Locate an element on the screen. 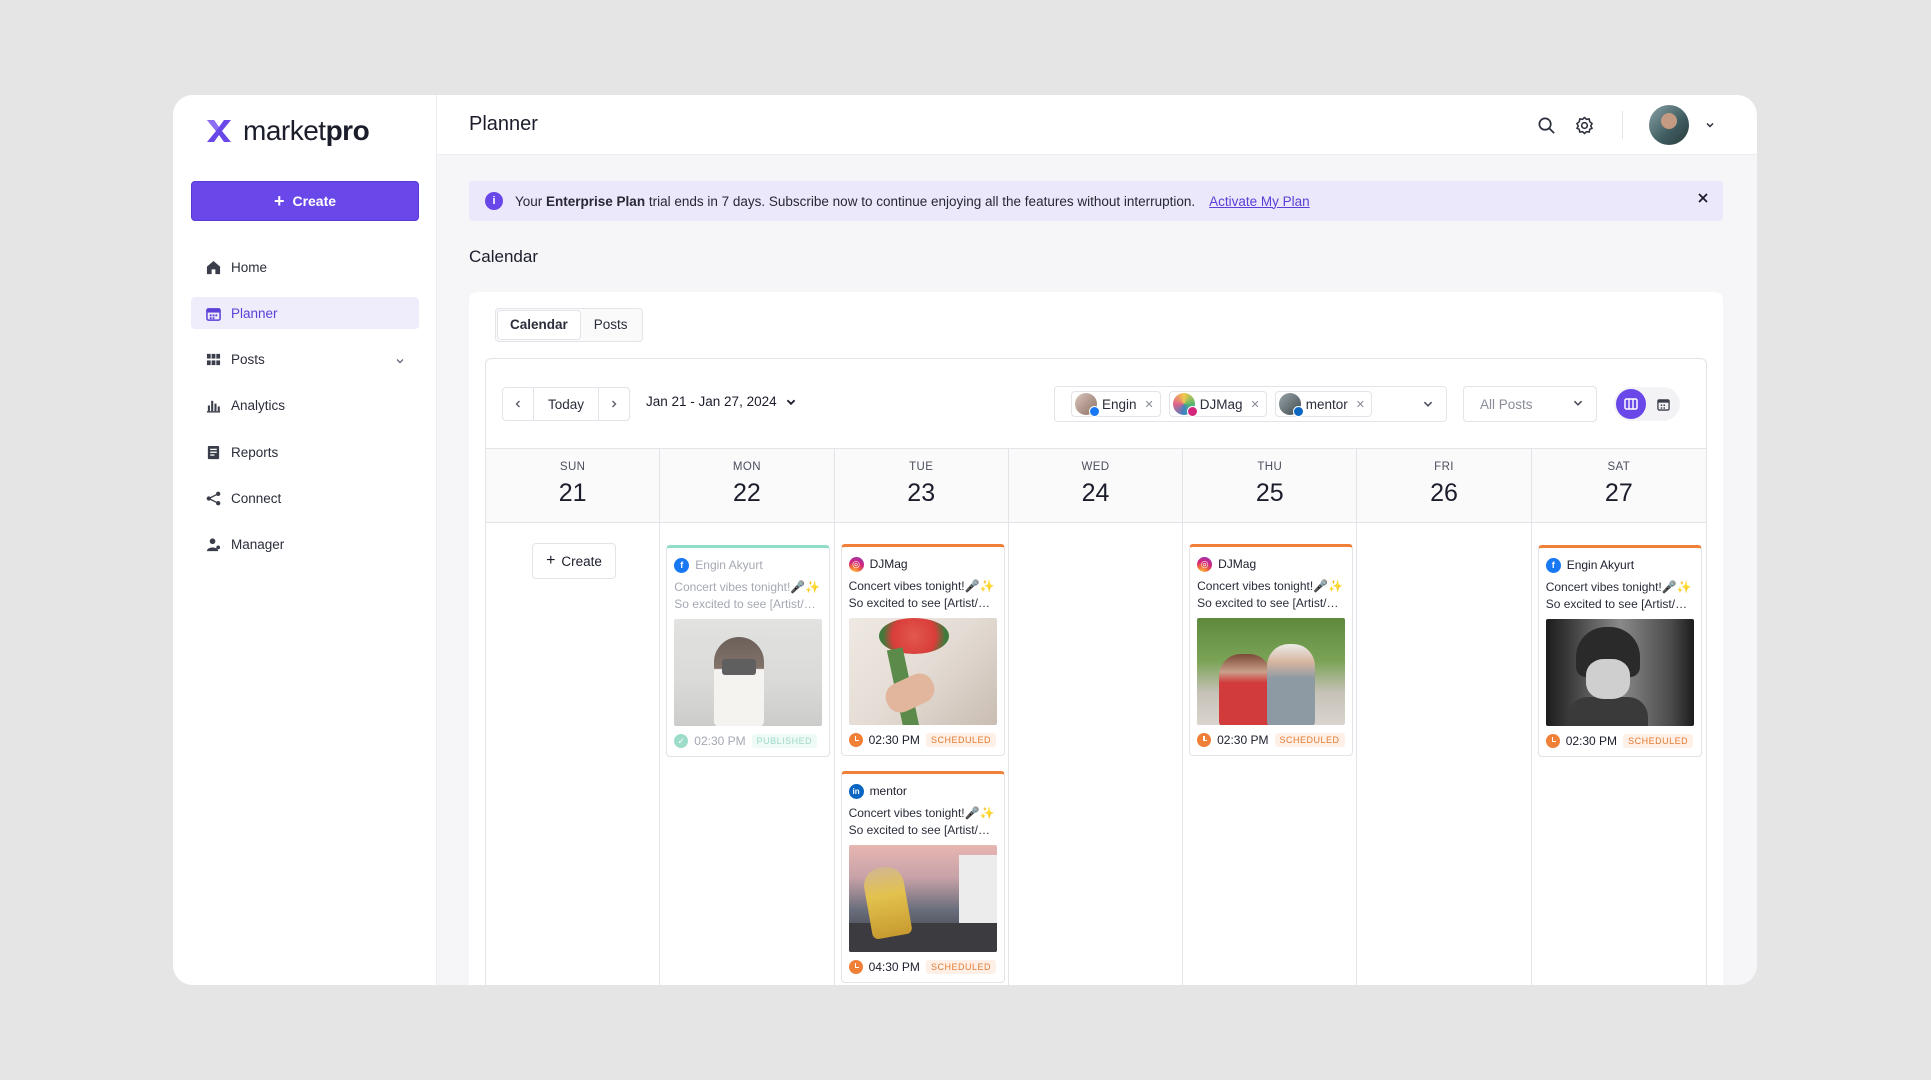 The width and height of the screenshot is (1931, 1080). day-header-tue: TUE 23 is located at coordinates (921, 485).